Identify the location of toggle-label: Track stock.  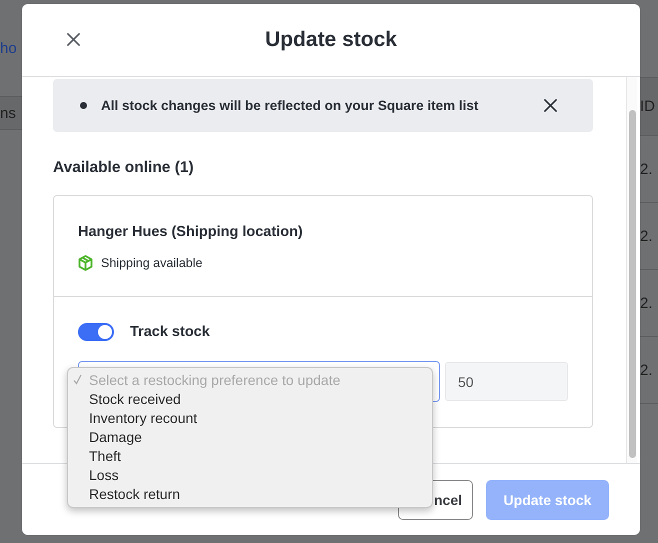
(170, 332).